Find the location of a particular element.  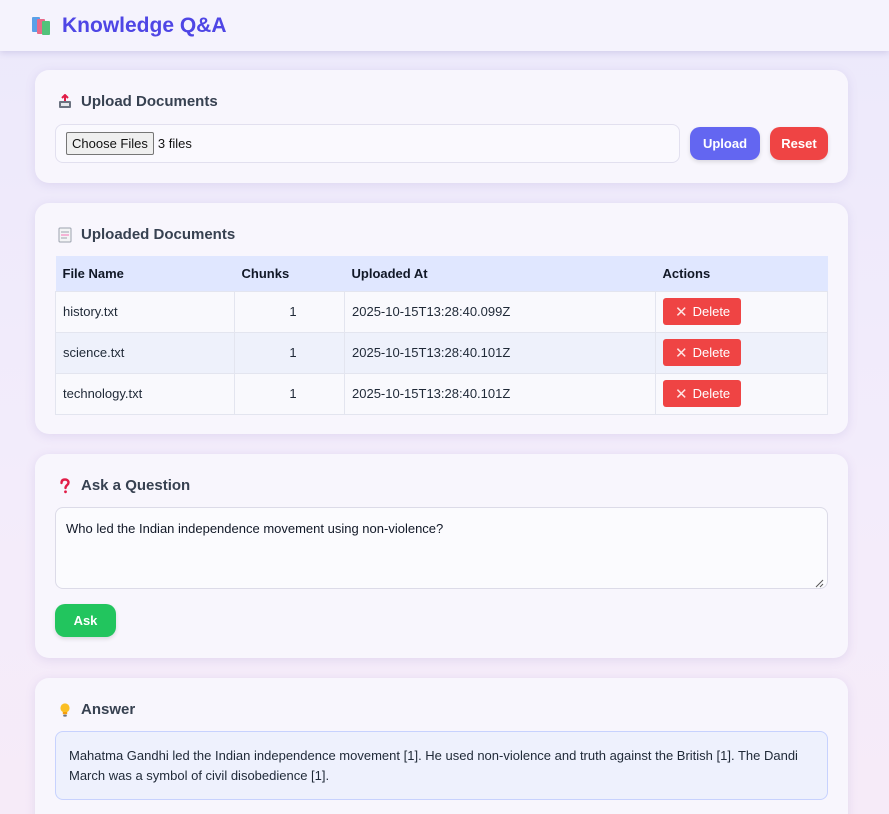

documents-title-text: Uploaded Documents is located at coordinates (158, 234).